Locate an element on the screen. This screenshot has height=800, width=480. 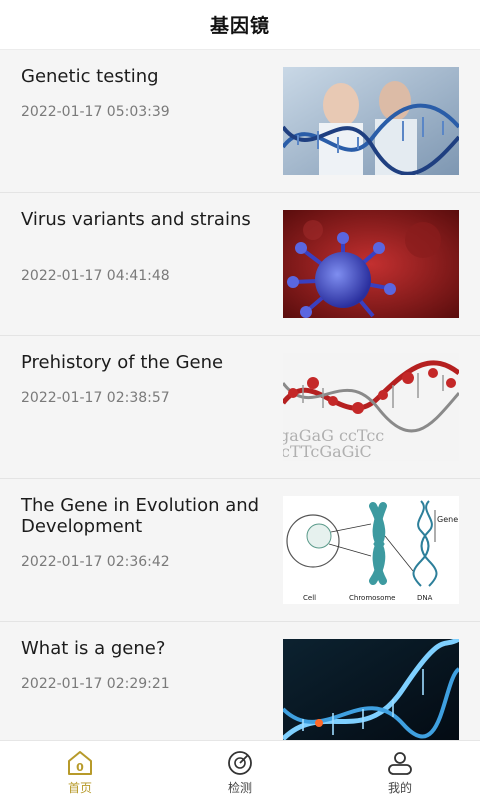
bottom-tab-bar: 0 首页 检测 我的 is located at coordinates (240, 770).